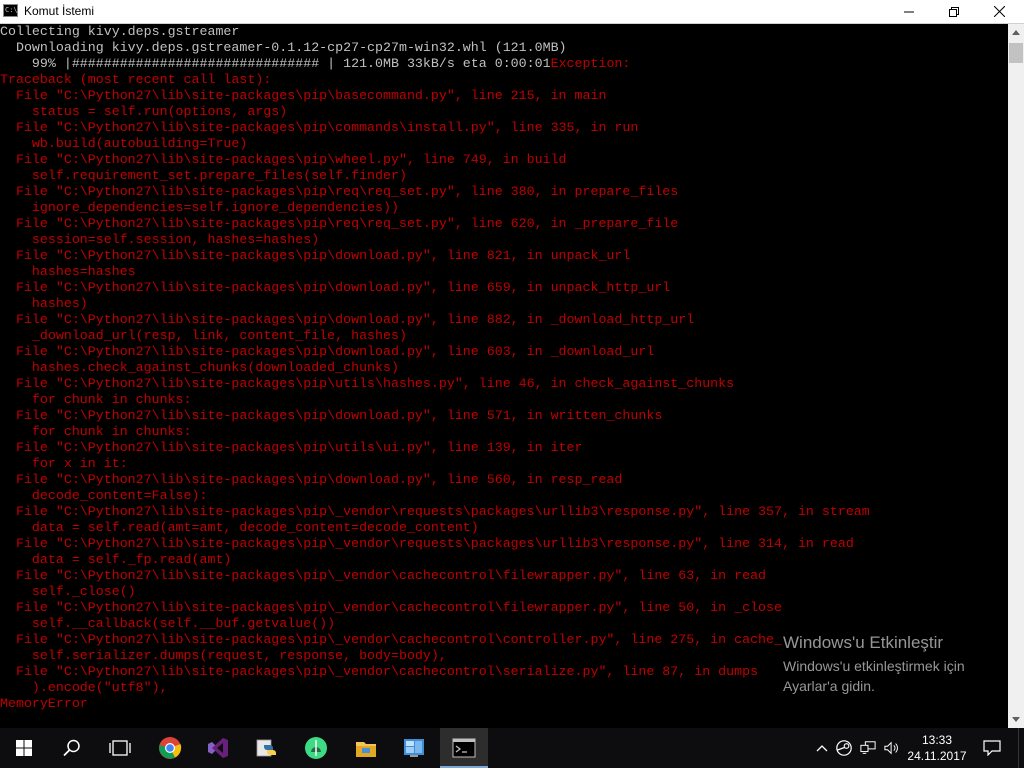 The width and height of the screenshot is (1024, 768). Describe the element at coordinates (937, 748) in the screenshot. I see `clock: 13:33 24.11.2017` at that location.